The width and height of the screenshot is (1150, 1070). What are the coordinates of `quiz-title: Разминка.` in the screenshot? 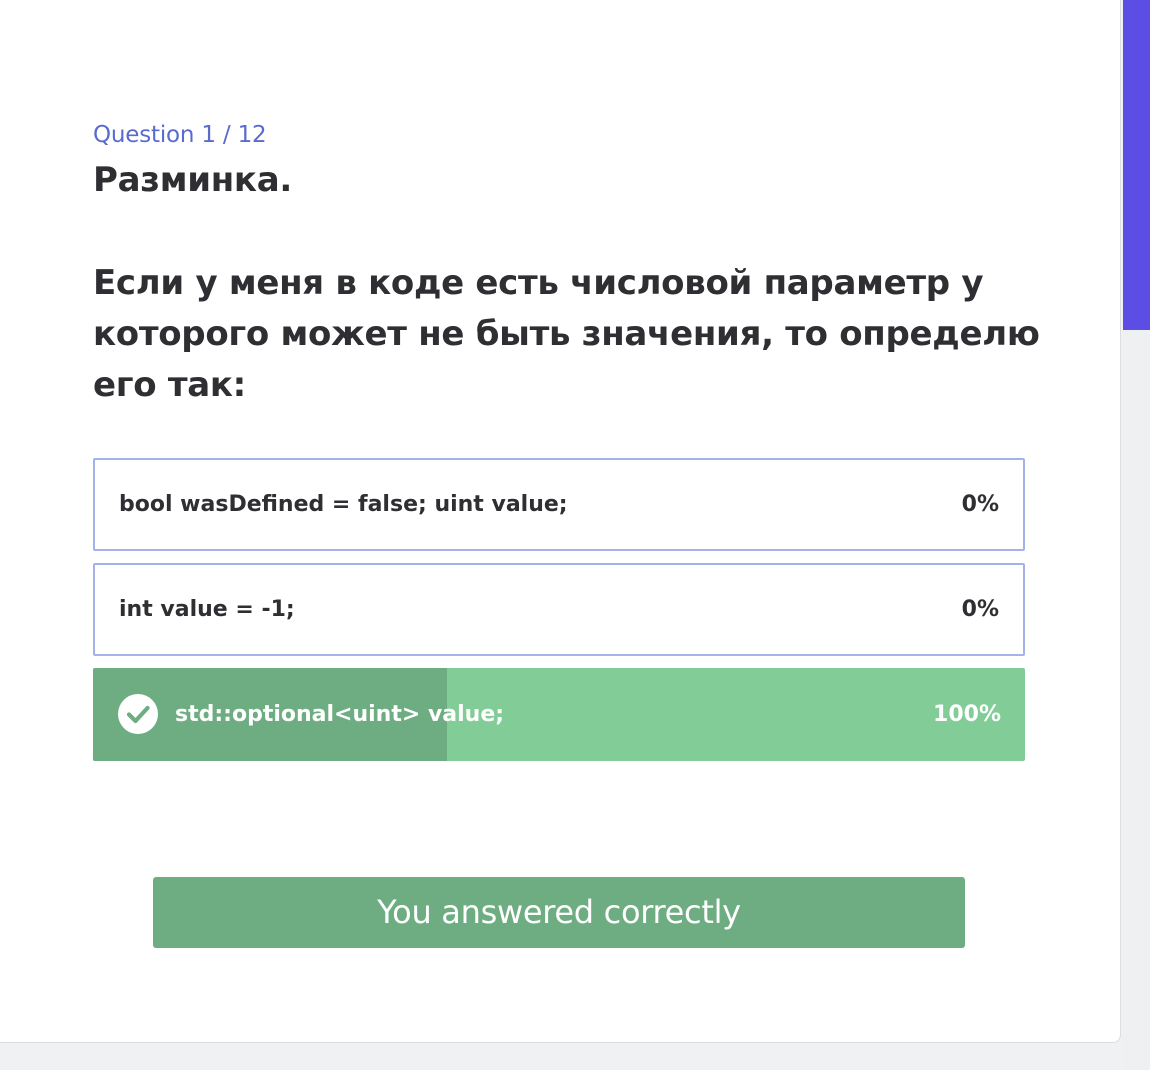 It's located at (192, 180).